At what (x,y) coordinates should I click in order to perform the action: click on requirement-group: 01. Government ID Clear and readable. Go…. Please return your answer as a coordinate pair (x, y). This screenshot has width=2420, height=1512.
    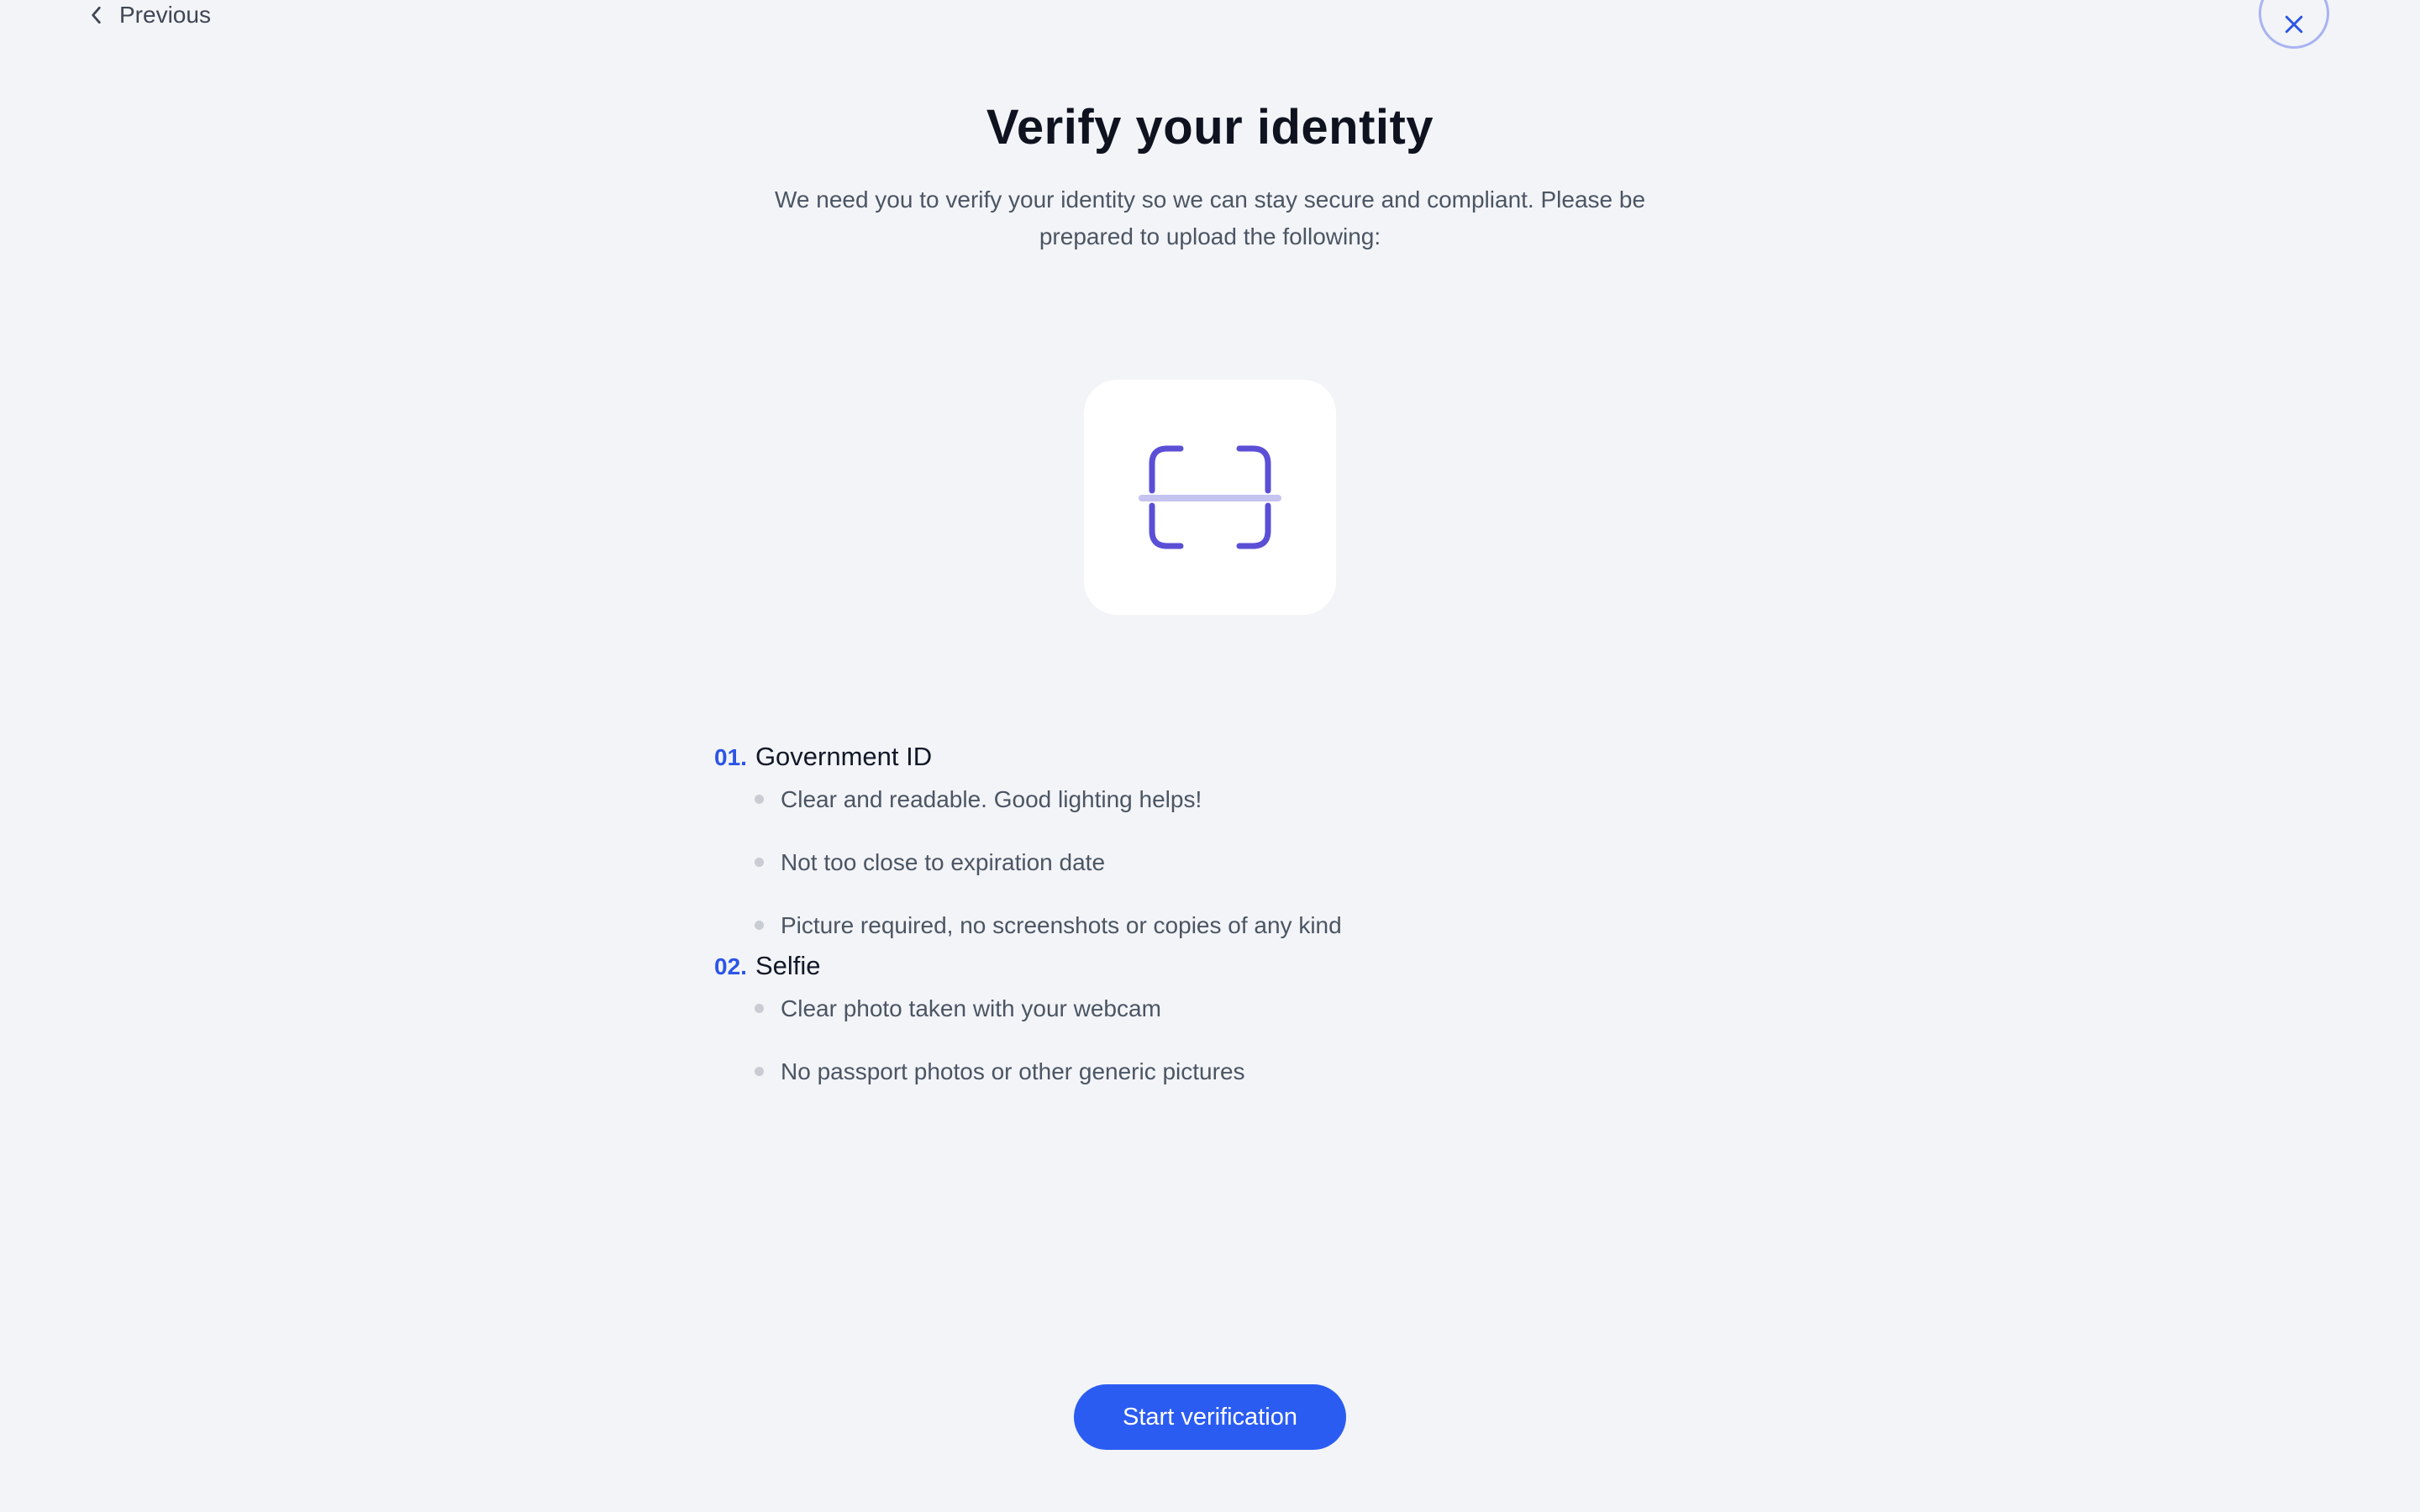
    Looking at the image, I should click on (1218, 846).